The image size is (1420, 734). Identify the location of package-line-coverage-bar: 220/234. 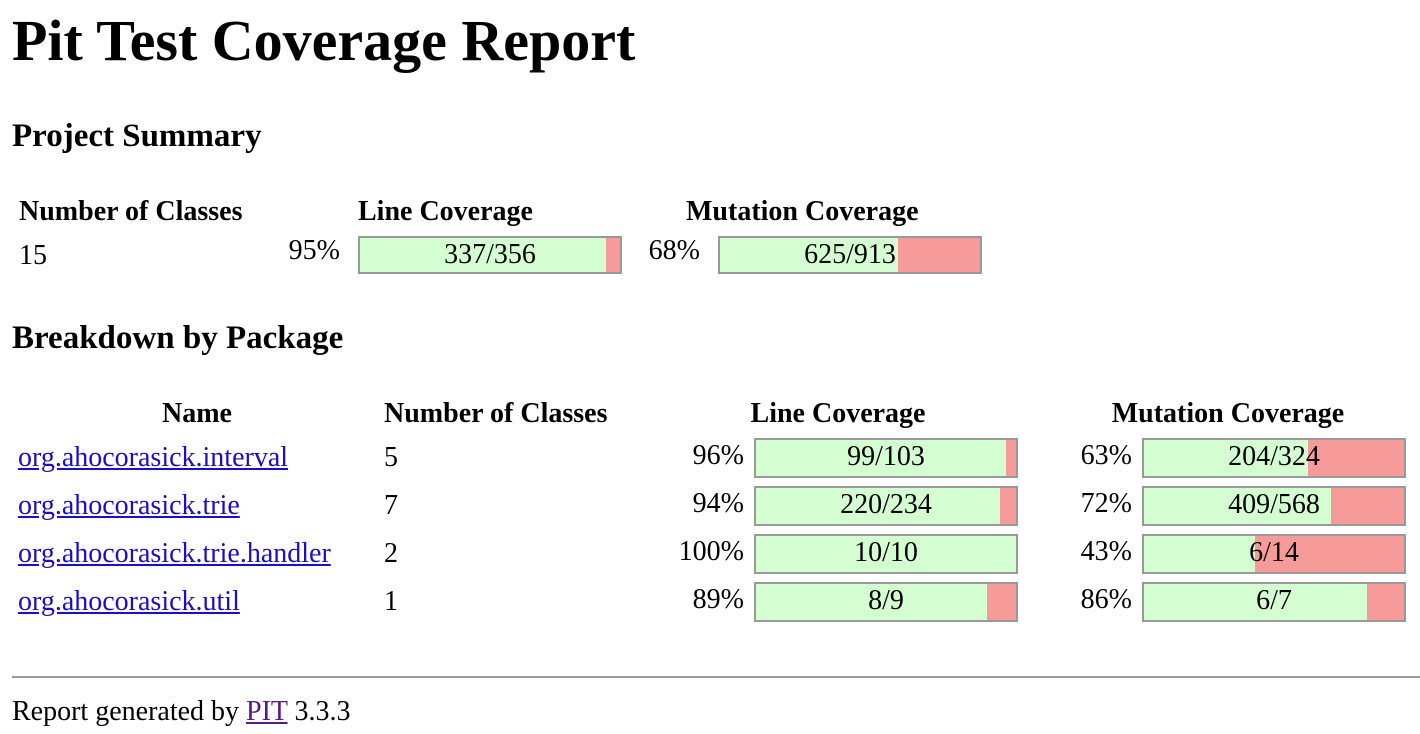
(886, 506).